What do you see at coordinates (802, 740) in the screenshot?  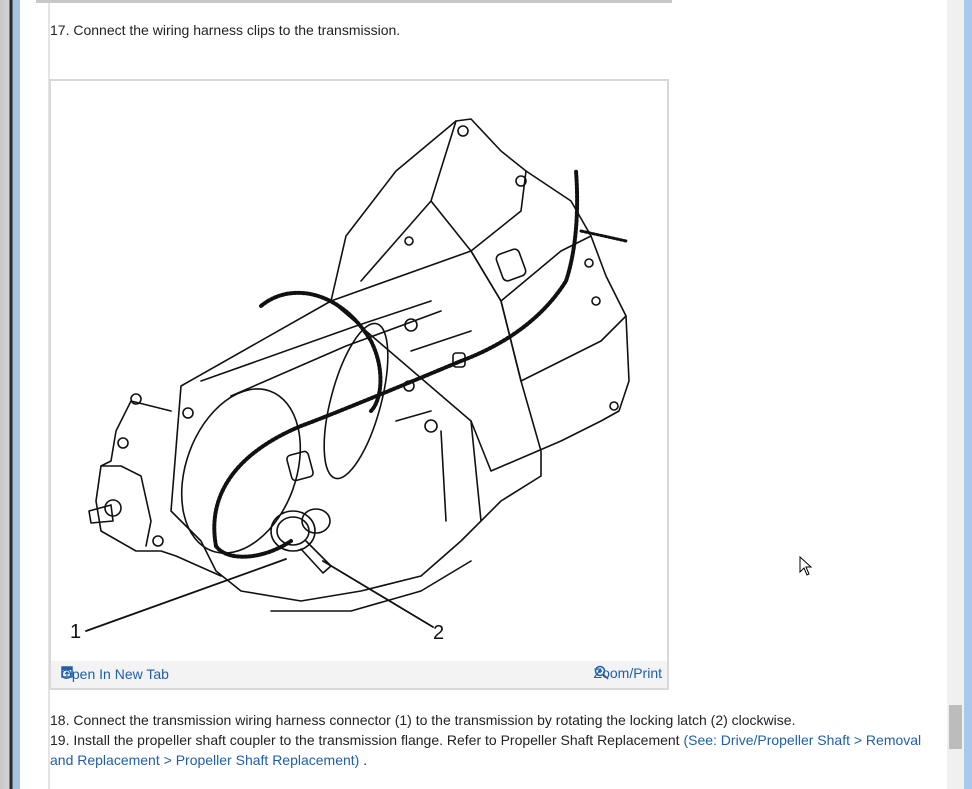 I see `propeller-shaft-link: (See: Drive/Propeller Shaft > Removal` at bounding box center [802, 740].